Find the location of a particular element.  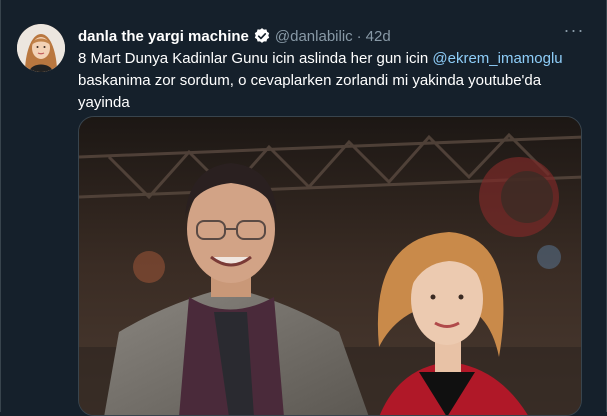

tweet-timestamp: 42d is located at coordinates (378, 36).